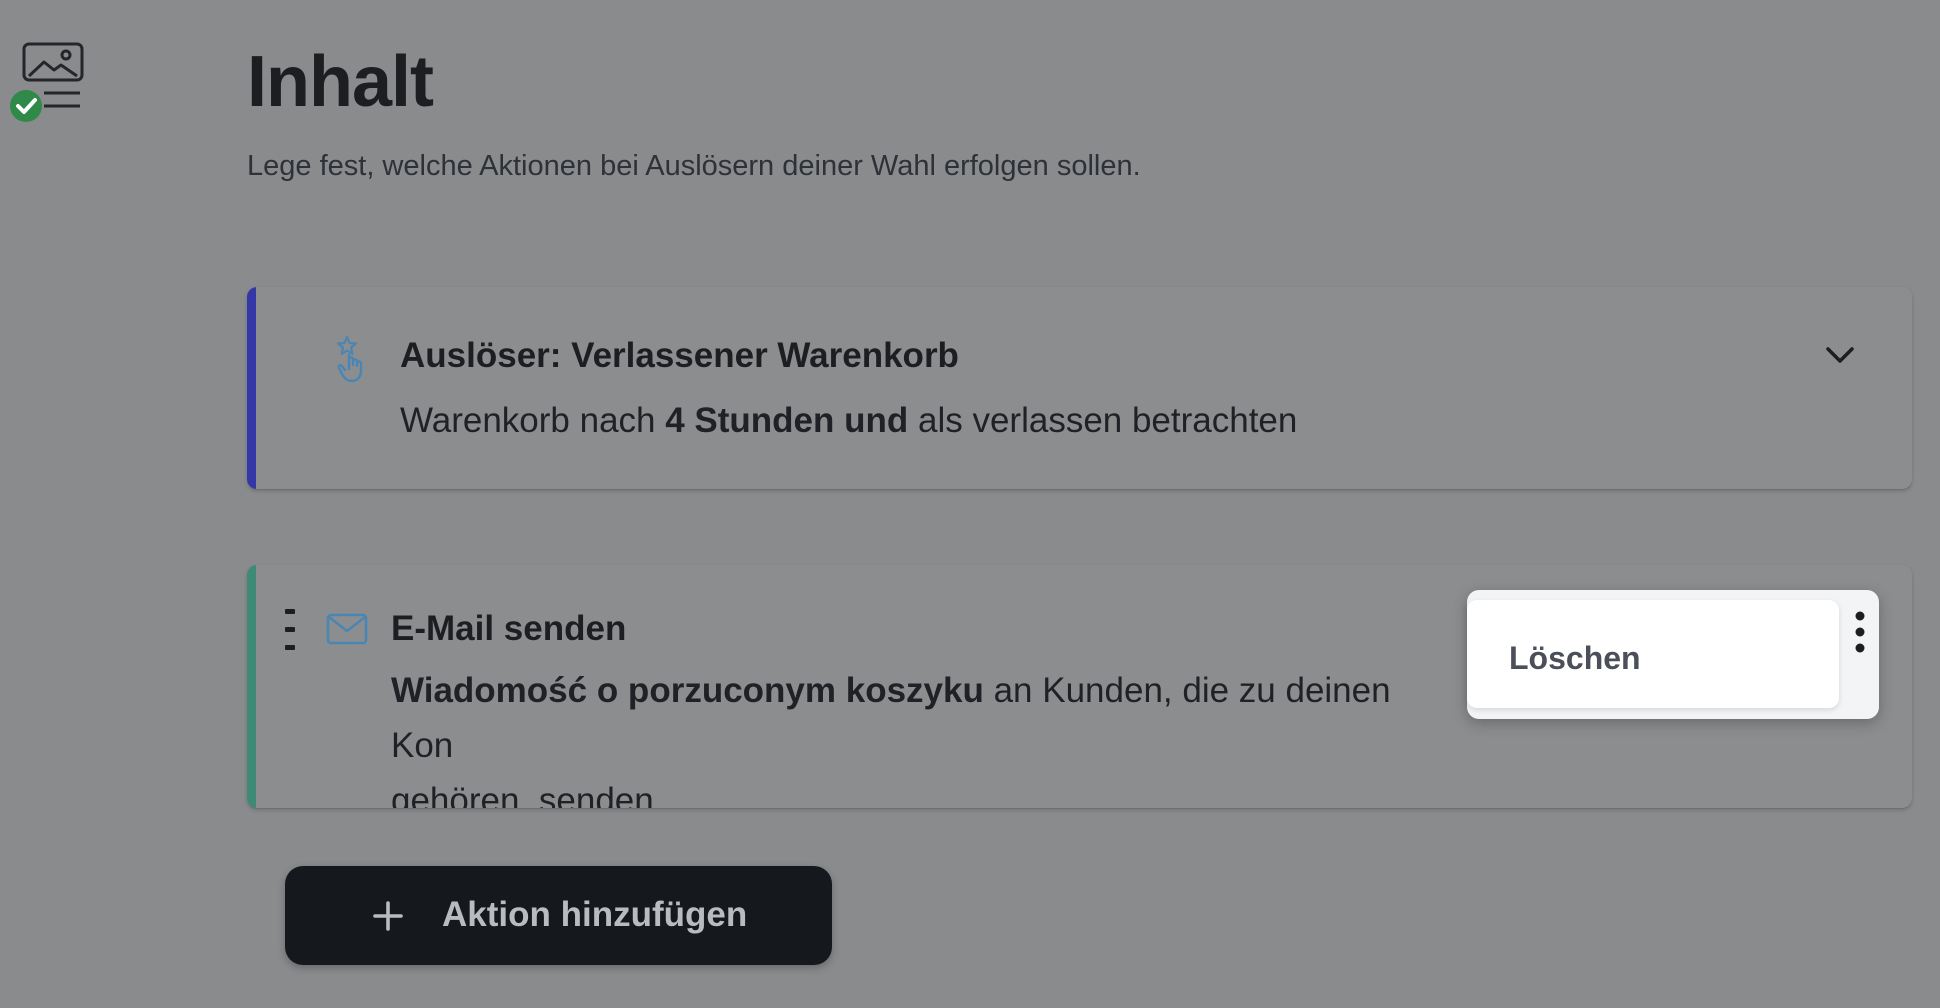  I want to click on trigger-card-accent, so click(251, 388).